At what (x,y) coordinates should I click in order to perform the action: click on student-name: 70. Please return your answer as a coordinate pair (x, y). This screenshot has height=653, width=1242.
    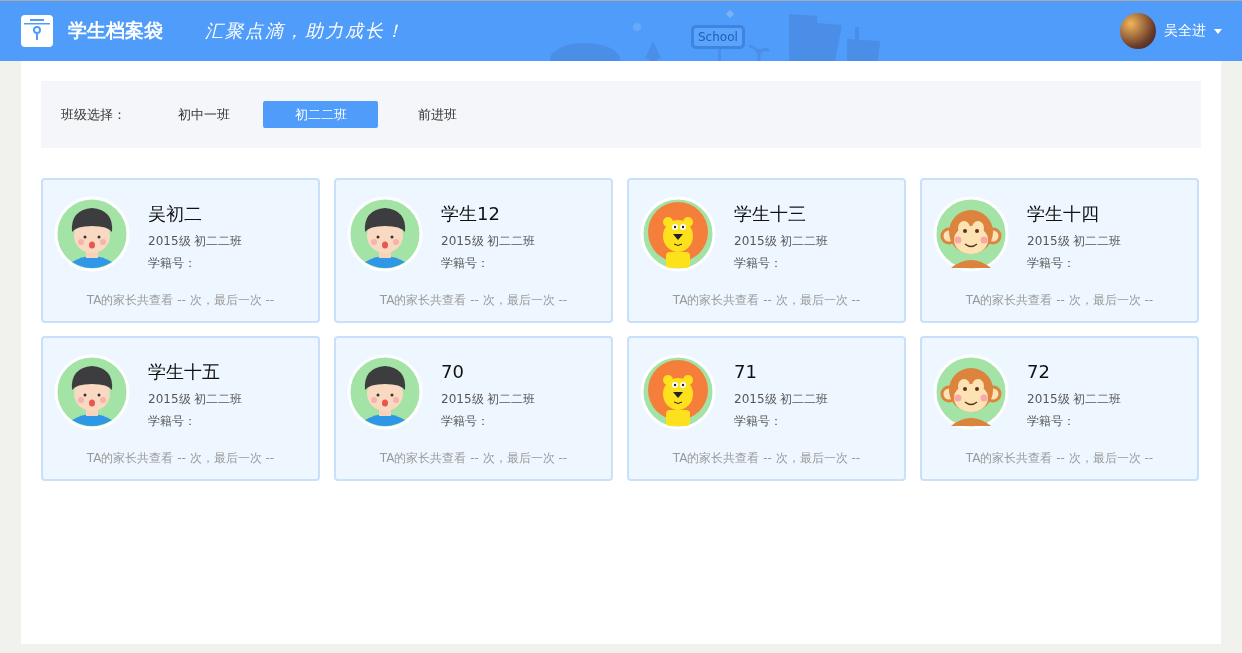
    Looking at the image, I should click on (453, 372).